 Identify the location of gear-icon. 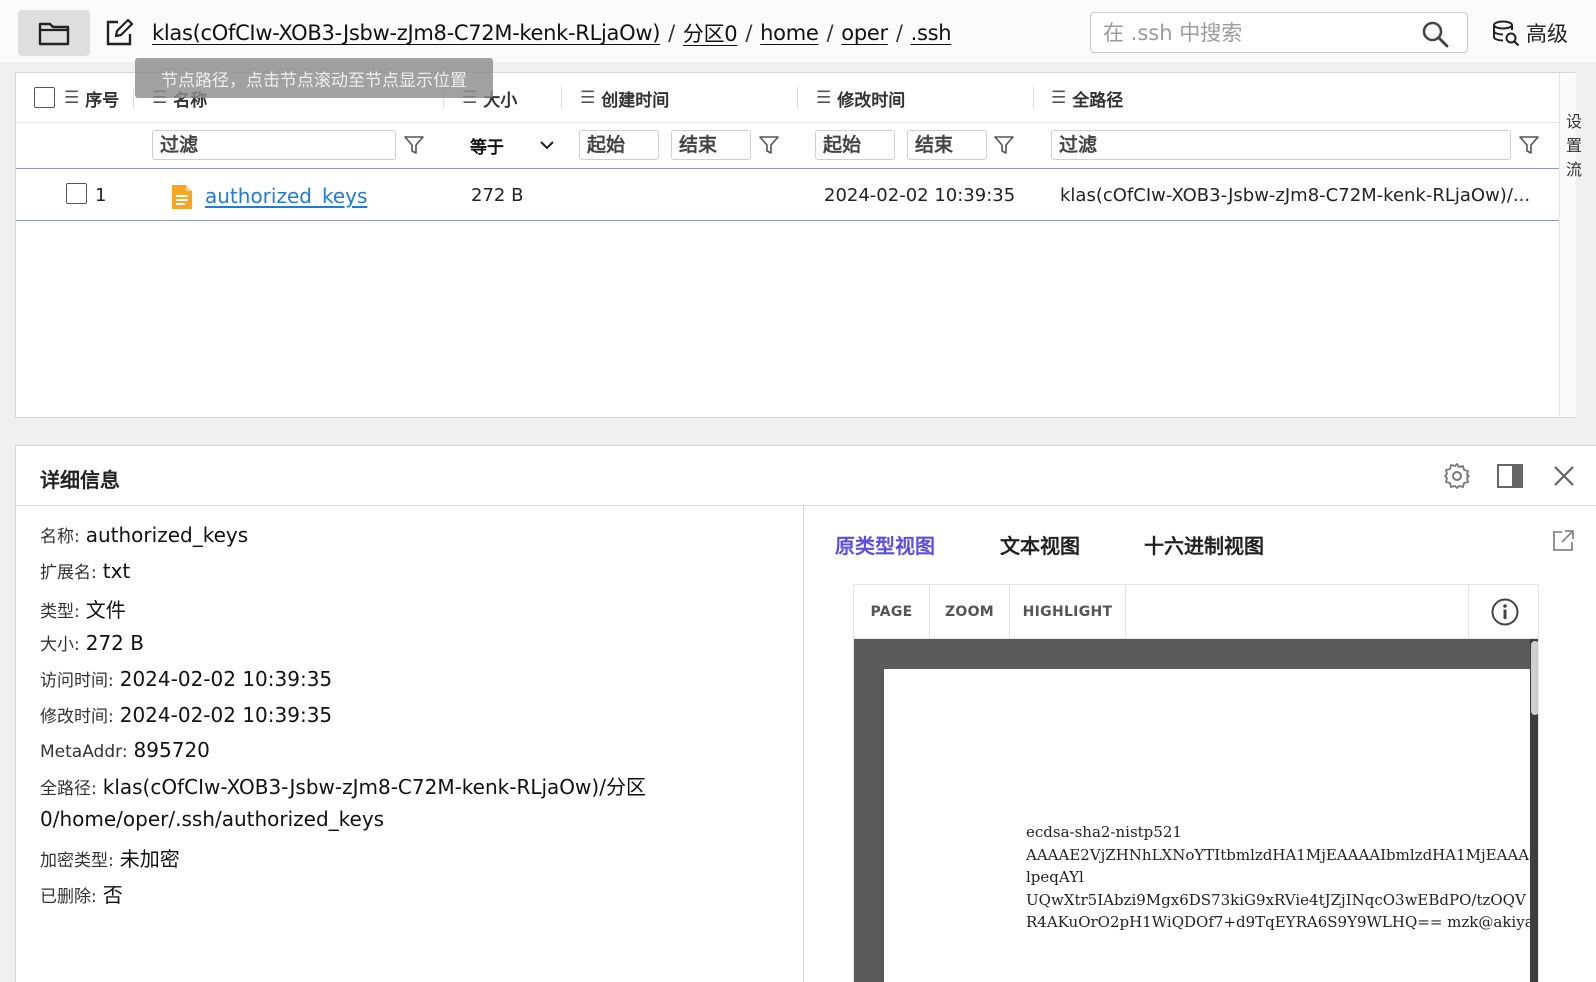
(1457, 476).